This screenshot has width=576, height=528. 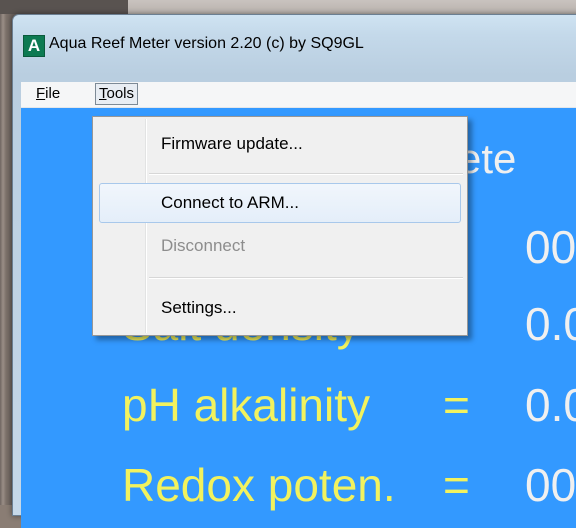 What do you see at coordinates (120, 93) in the screenshot?
I see `menu-tools-rest: ools` at bounding box center [120, 93].